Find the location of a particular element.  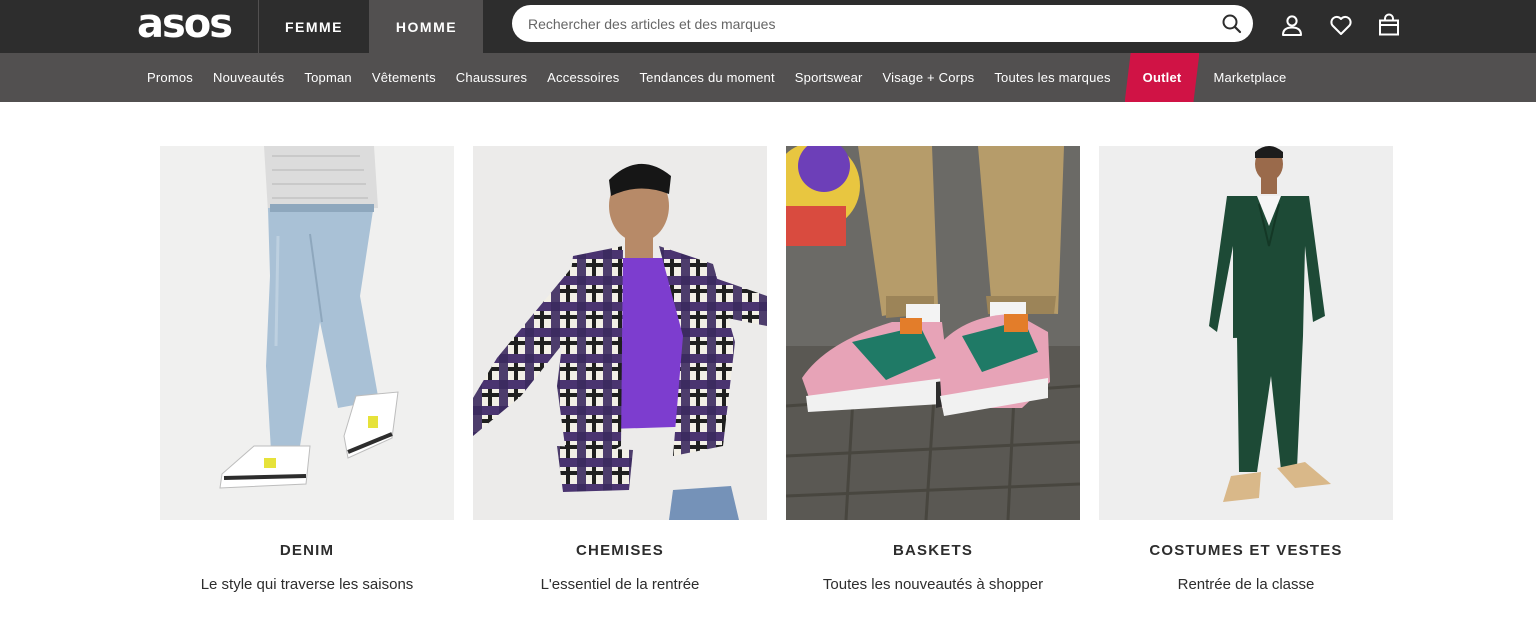

card-denim: DENIM Le style qui traverse les saisons is located at coordinates (307, 376).